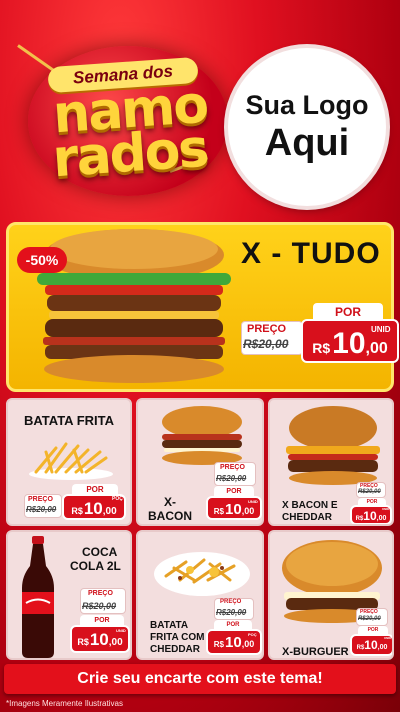  Describe the element at coordinates (202, 574) in the screenshot. I see `cheese-fries-image` at that location.